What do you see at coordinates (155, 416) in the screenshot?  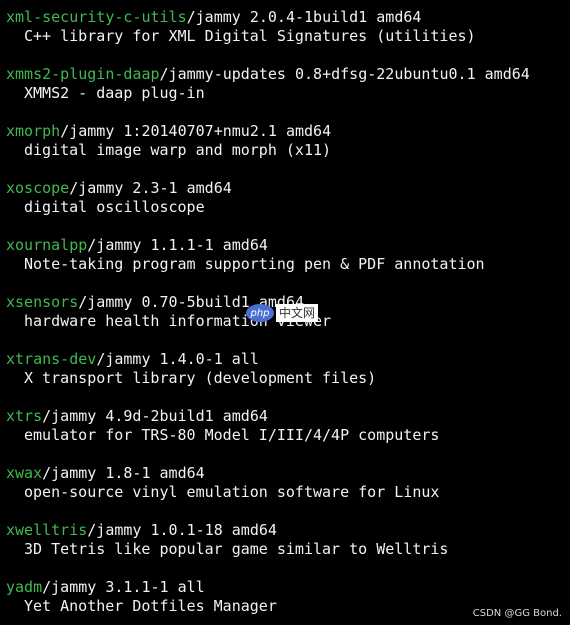 I see `package-version: /jammy 4.9d-2build1 amd64` at bounding box center [155, 416].